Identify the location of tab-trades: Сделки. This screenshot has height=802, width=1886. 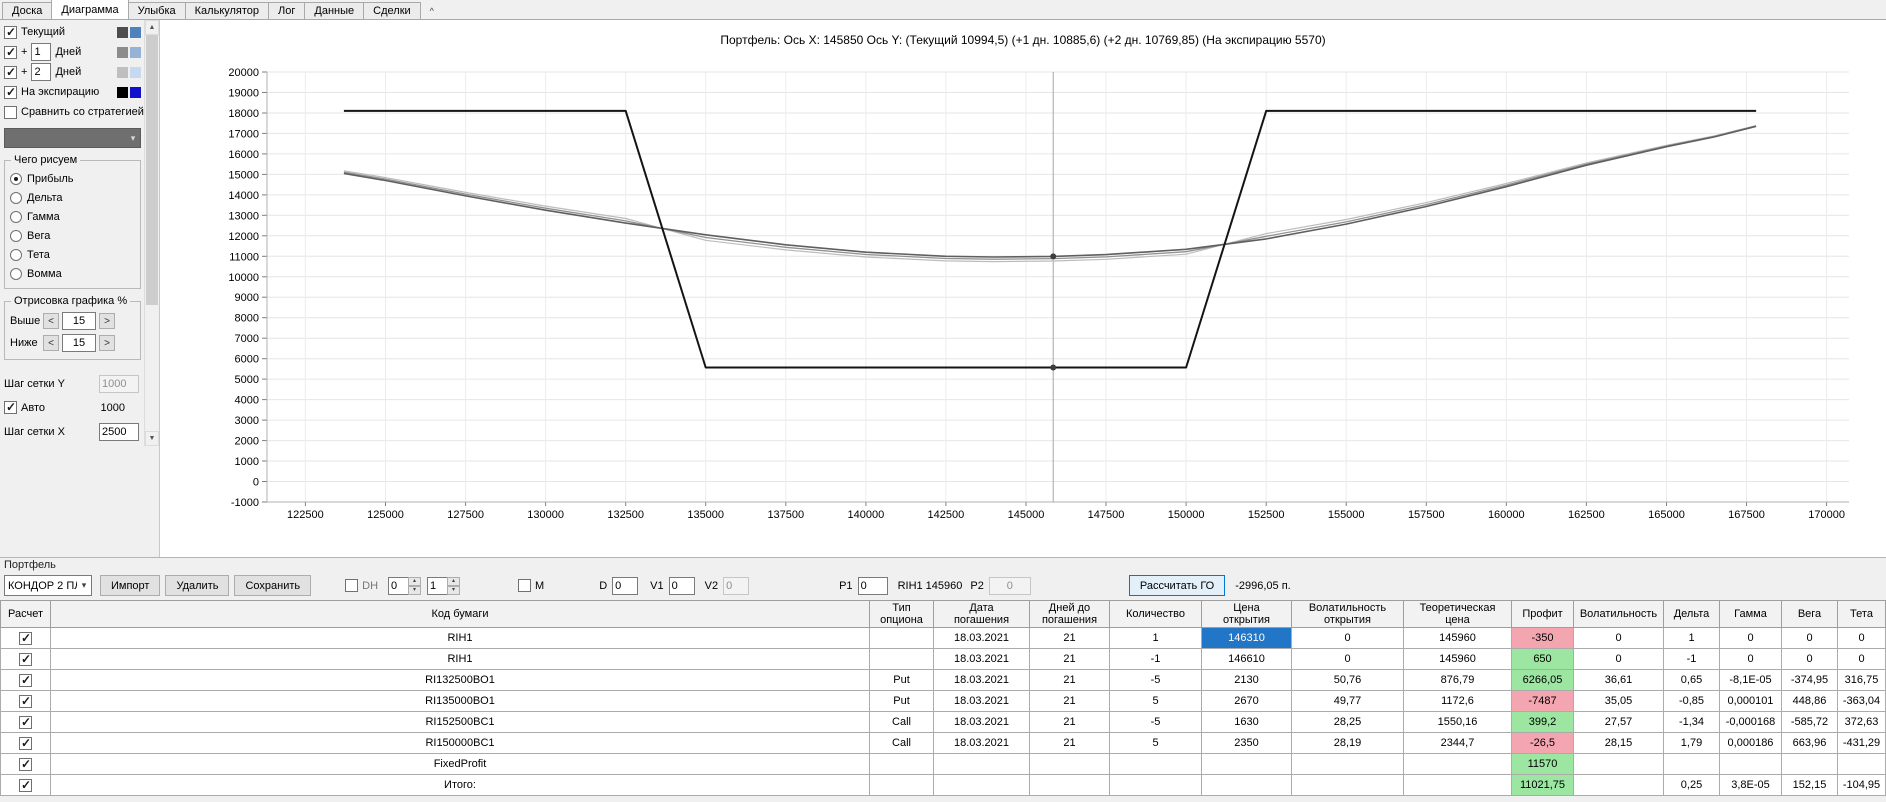
(392, 10).